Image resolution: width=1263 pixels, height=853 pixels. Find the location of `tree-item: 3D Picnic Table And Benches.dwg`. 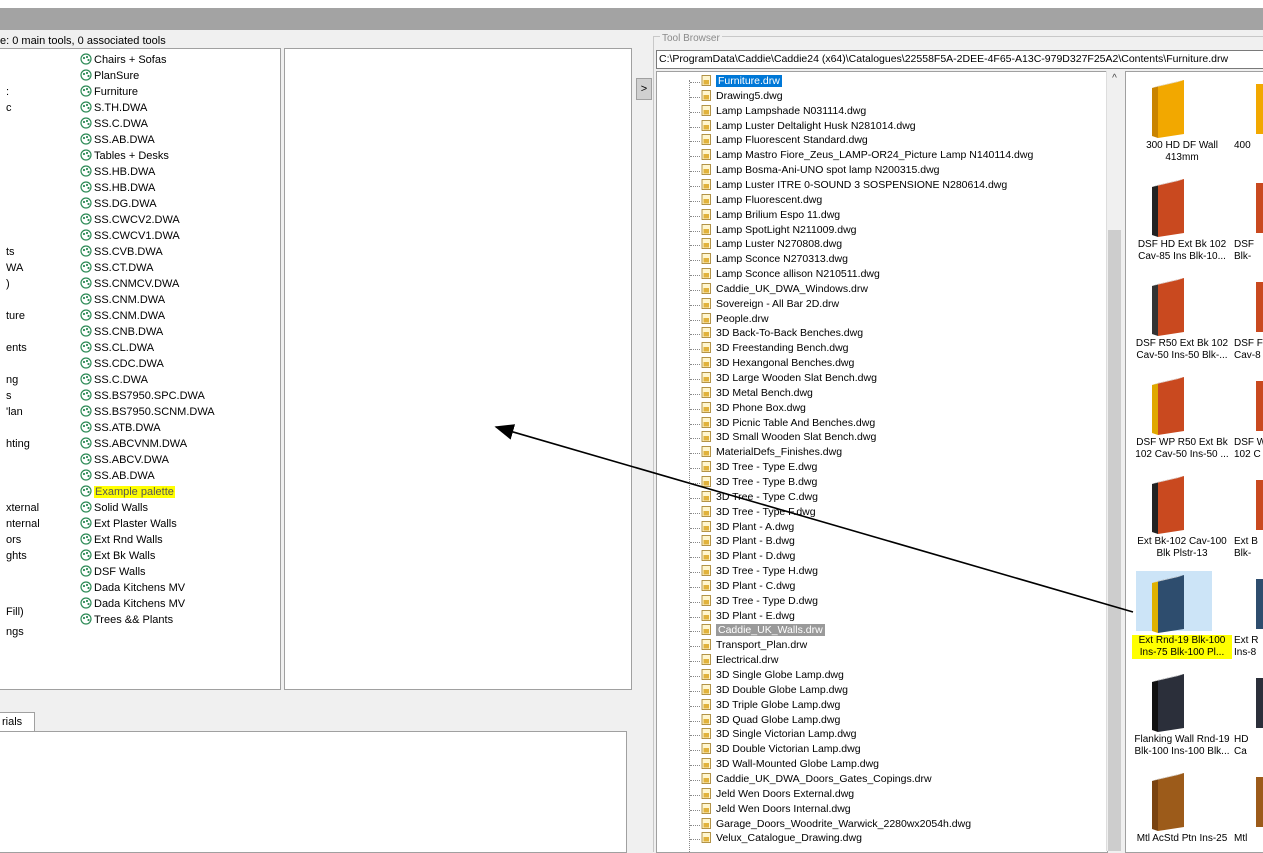

tree-item: 3D Picnic Table And Benches.dwg is located at coordinates (788, 423).